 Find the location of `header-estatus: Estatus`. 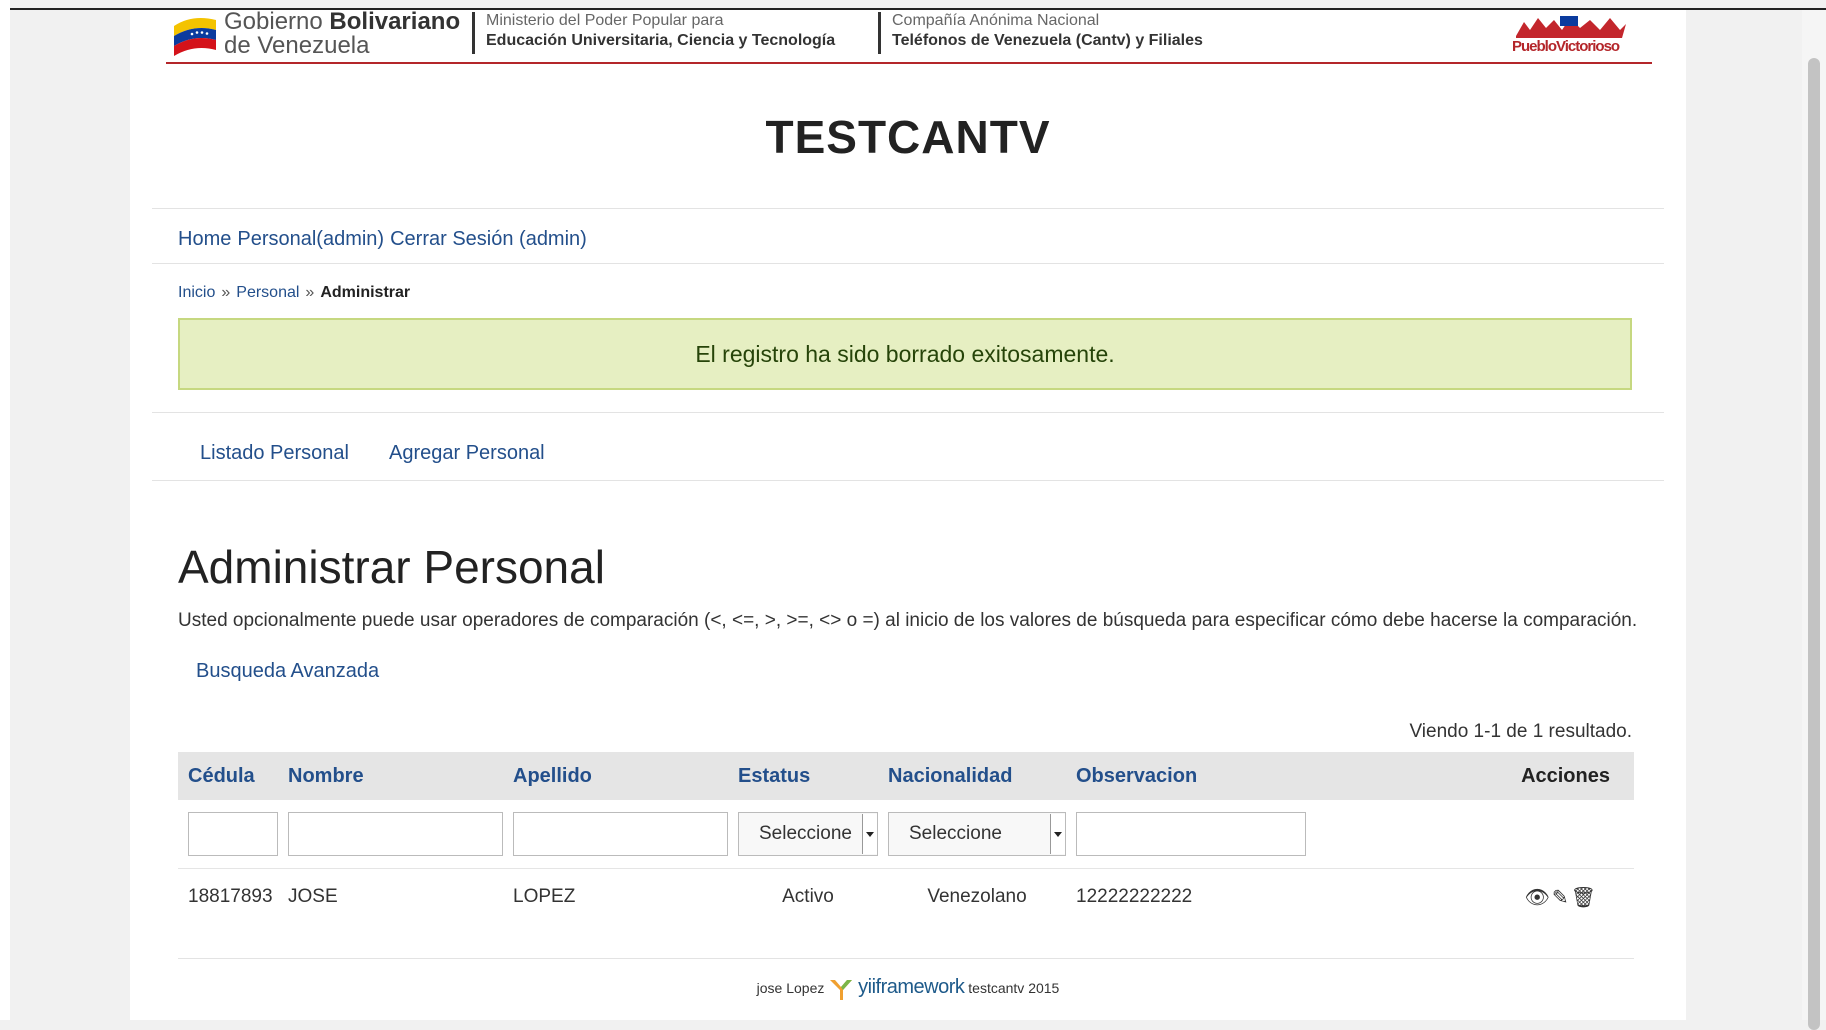

header-estatus: Estatus is located at coordinates (803, 776).